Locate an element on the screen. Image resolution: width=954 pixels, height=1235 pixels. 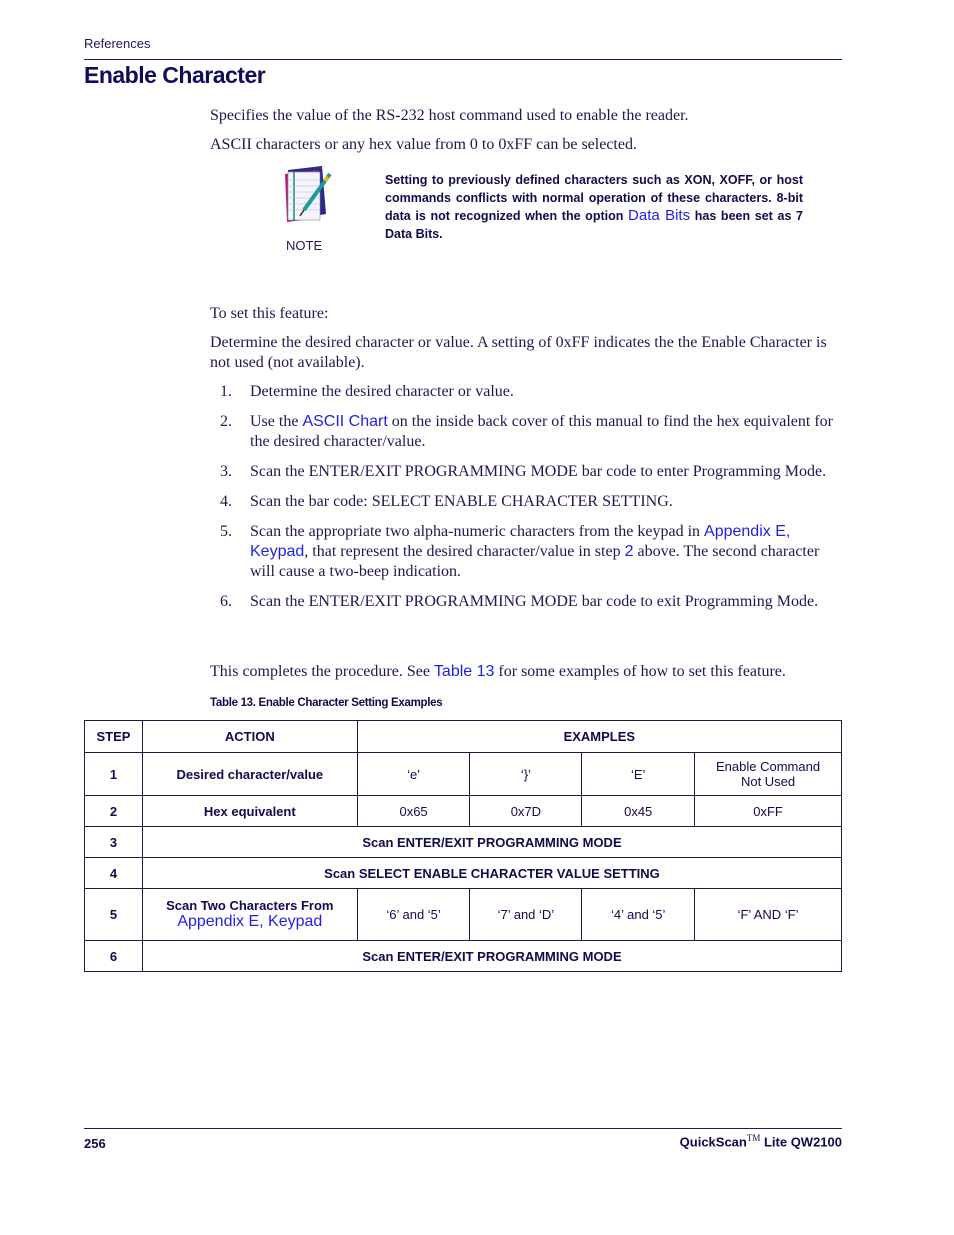
page-title: Enable Character is located at coordinates (175, 75).